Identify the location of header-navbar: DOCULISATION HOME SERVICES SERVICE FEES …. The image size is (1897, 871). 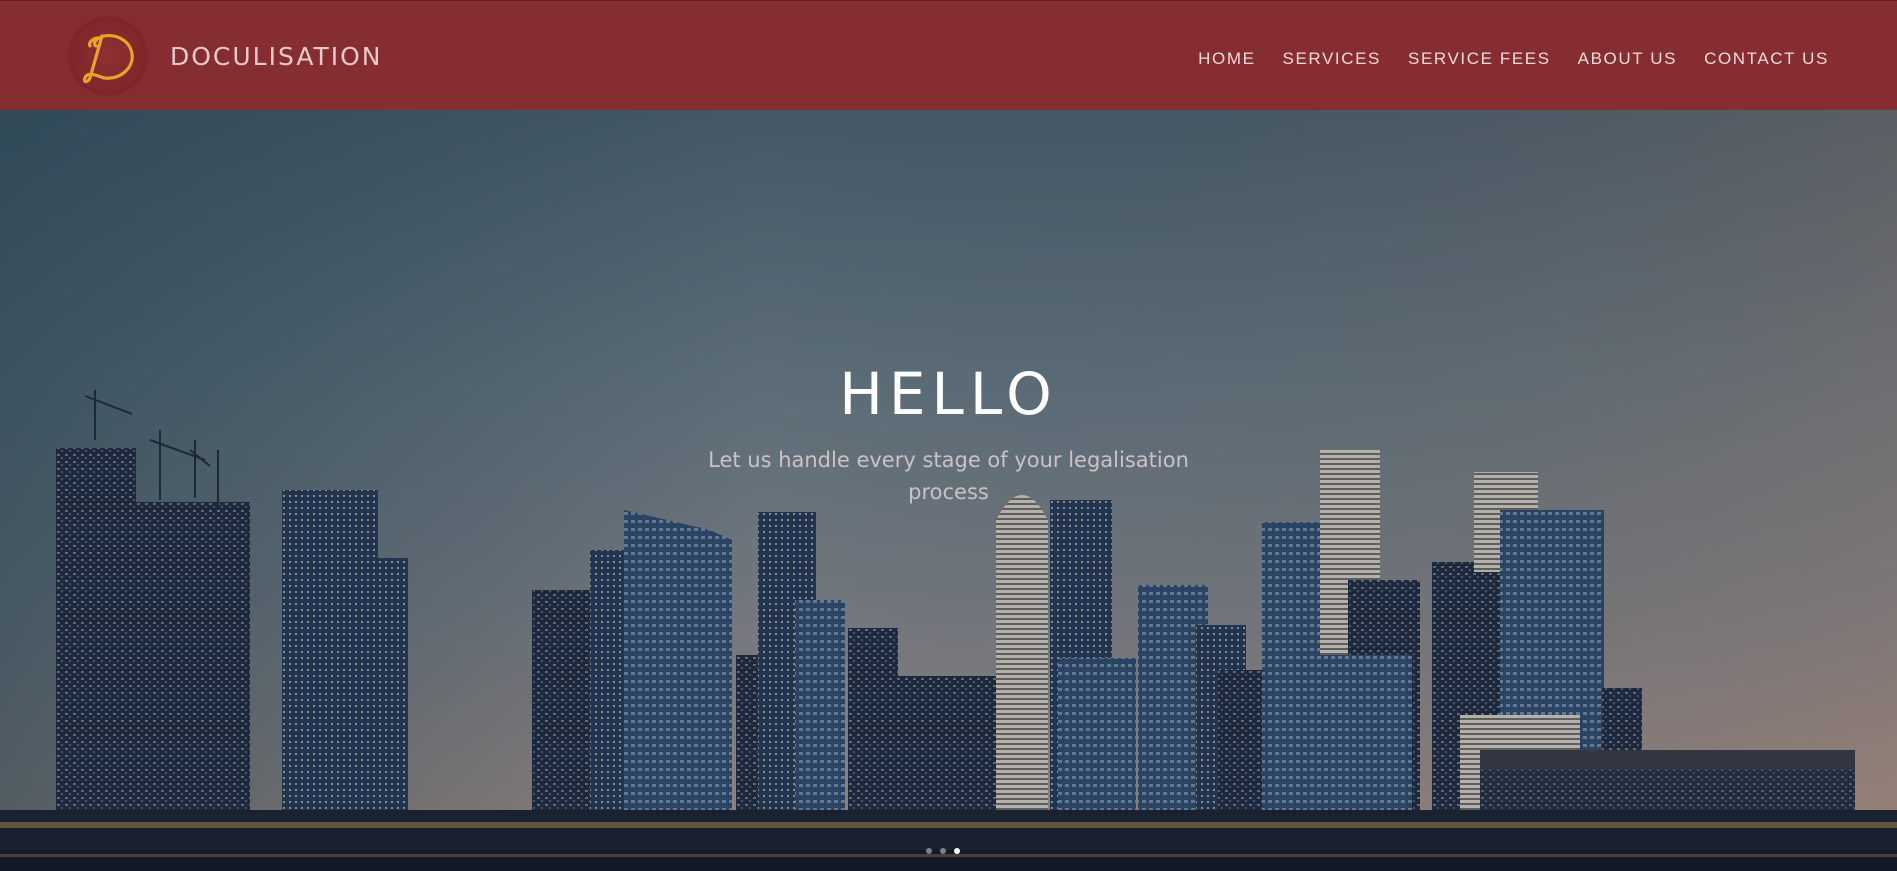
(948, 55).